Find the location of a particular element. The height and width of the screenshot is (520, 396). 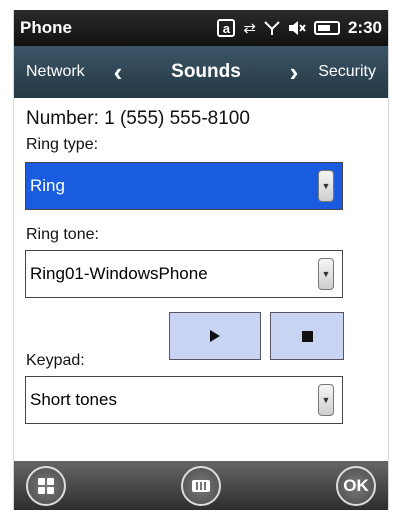

start-button is located at coordinates (46, 486).